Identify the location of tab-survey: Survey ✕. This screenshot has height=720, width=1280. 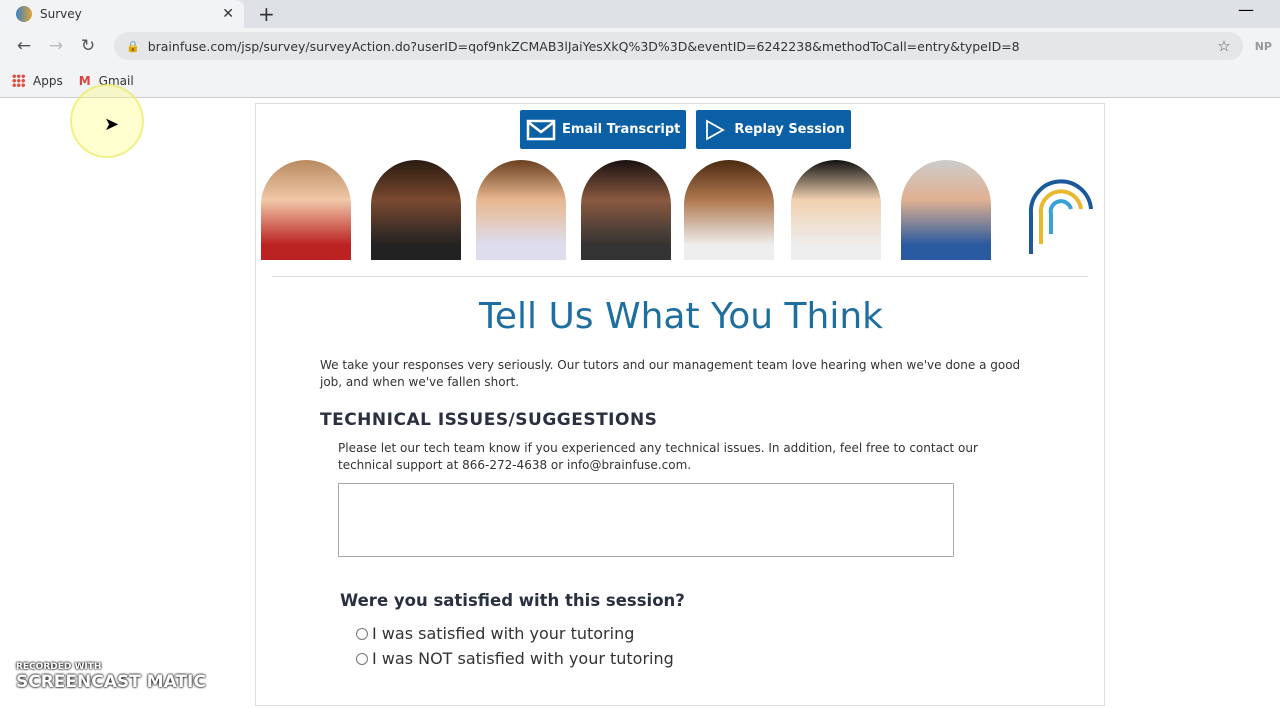
(122, 14).